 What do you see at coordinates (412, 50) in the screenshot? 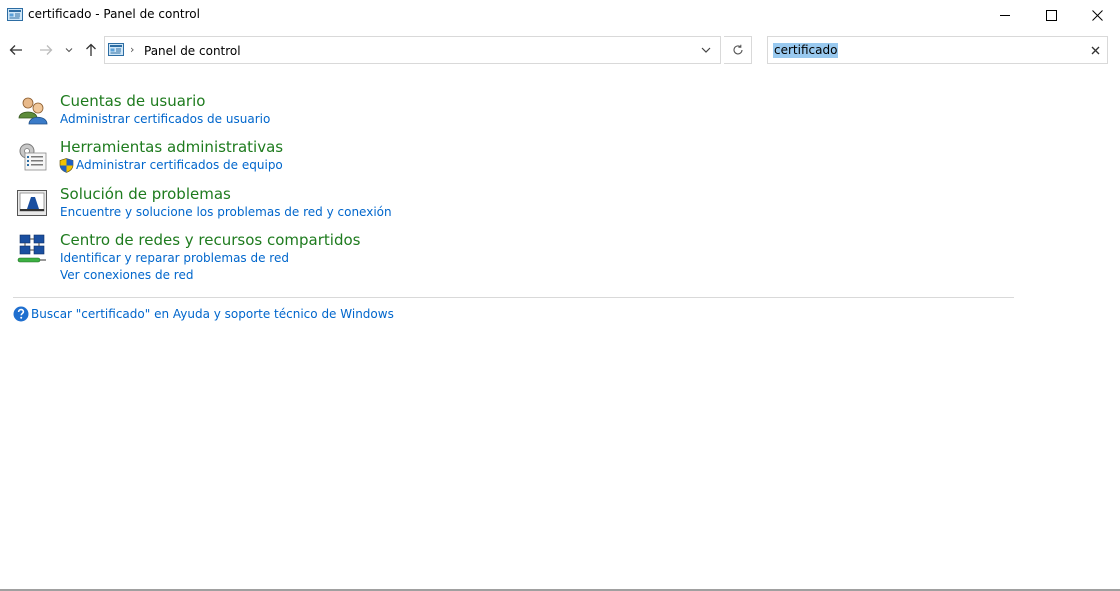
I see `address-bar: › Panel de control` at bounding box center [412, 50].